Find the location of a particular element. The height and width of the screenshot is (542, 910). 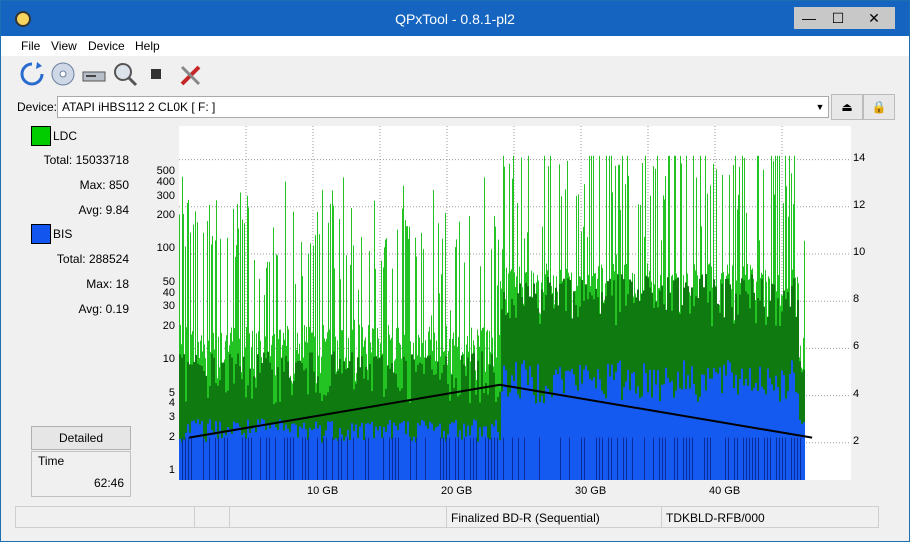

detailed-button: Detailed is located at coordinates (81, 438).